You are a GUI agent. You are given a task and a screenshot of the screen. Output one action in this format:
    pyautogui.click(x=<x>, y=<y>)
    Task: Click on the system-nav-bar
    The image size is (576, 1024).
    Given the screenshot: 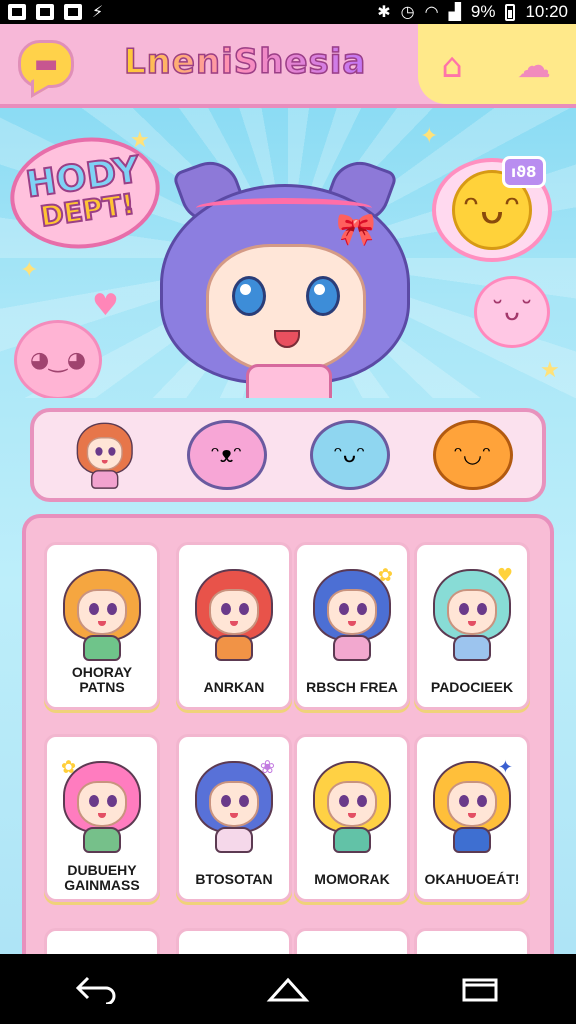 What is the action you would take?
    pyautogui.click(x=288, y=989)
    